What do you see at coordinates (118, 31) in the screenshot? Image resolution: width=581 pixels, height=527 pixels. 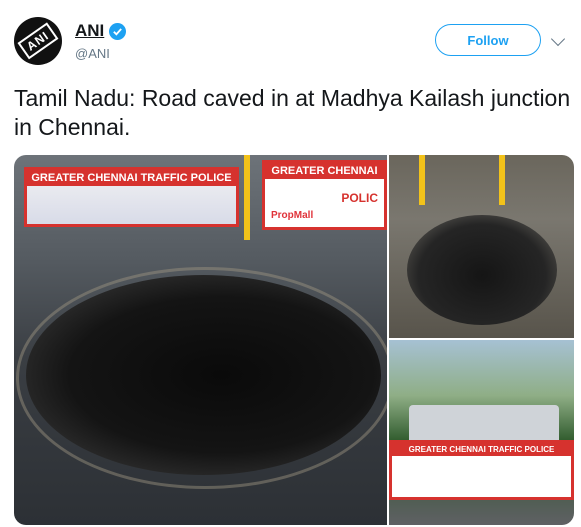 I see `verified-badge-icon` at bounding box center [118, 31].